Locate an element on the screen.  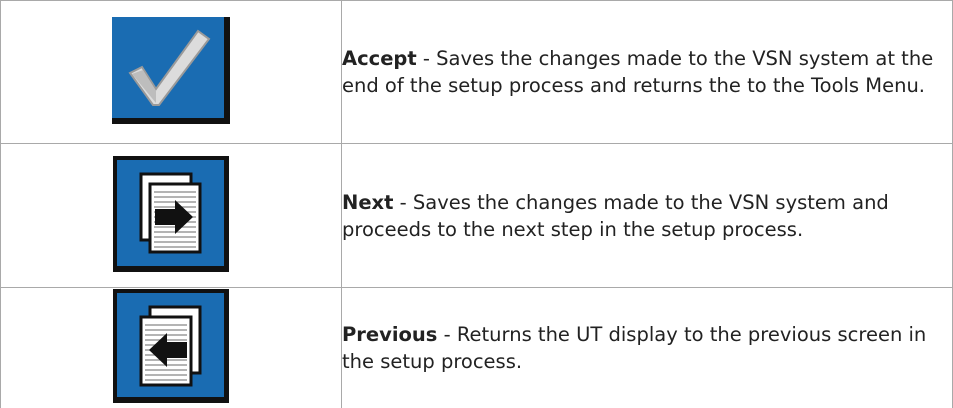
term-label: Accept is located at coordinates (379, 58).